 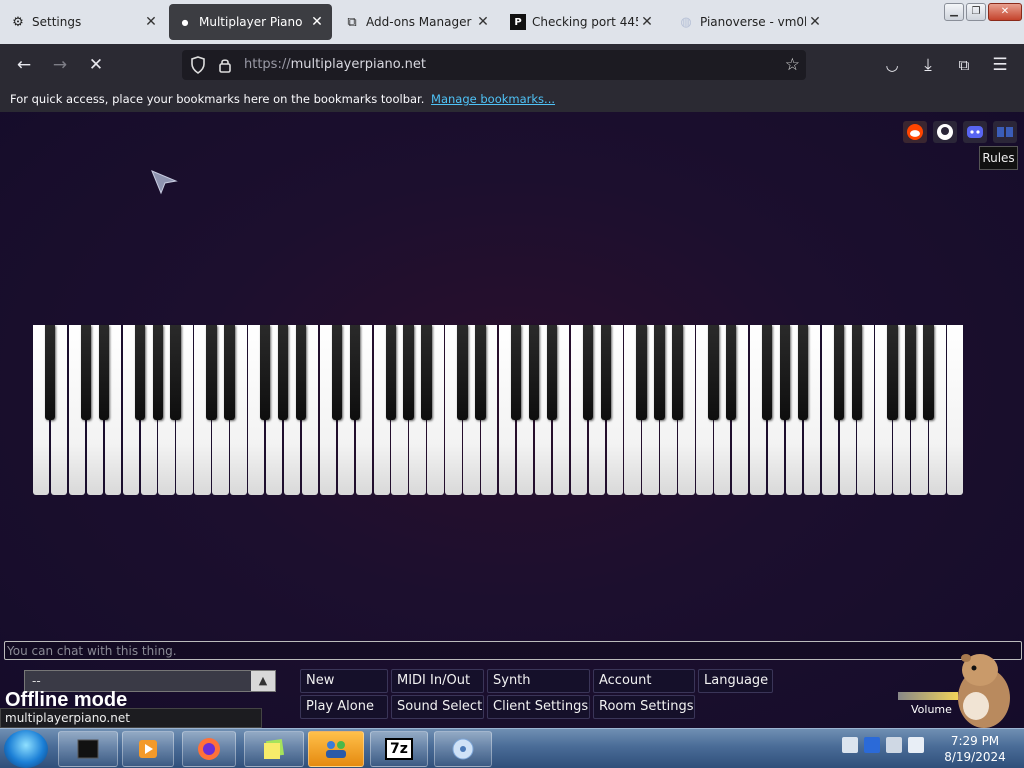 I want to click on speaker-icon, so click(x=916, y=745).